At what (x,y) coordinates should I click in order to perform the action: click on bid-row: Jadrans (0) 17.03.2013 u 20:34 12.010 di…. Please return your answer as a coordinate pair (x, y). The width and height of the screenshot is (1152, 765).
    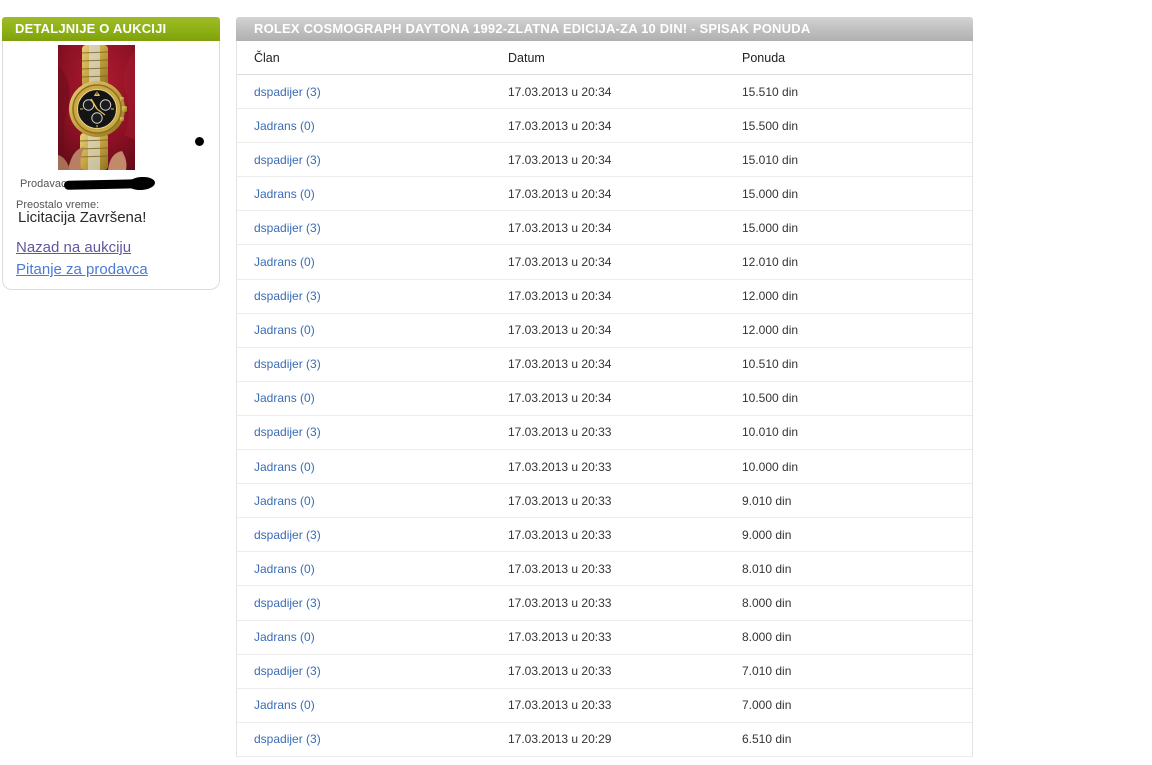
    Looking at the image, I should click on (604, 262).